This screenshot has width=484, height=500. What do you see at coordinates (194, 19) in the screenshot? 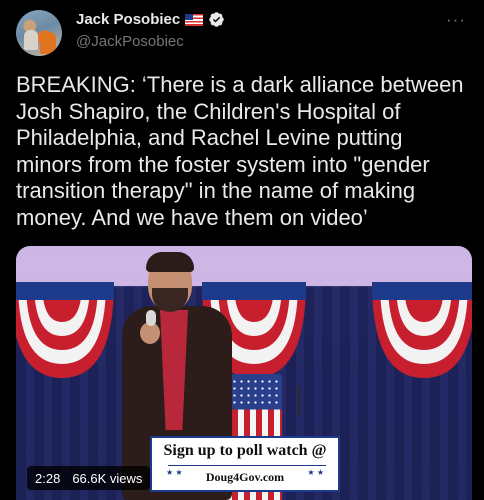
I see `us-flag-icon` at bounding box center [194, 19].